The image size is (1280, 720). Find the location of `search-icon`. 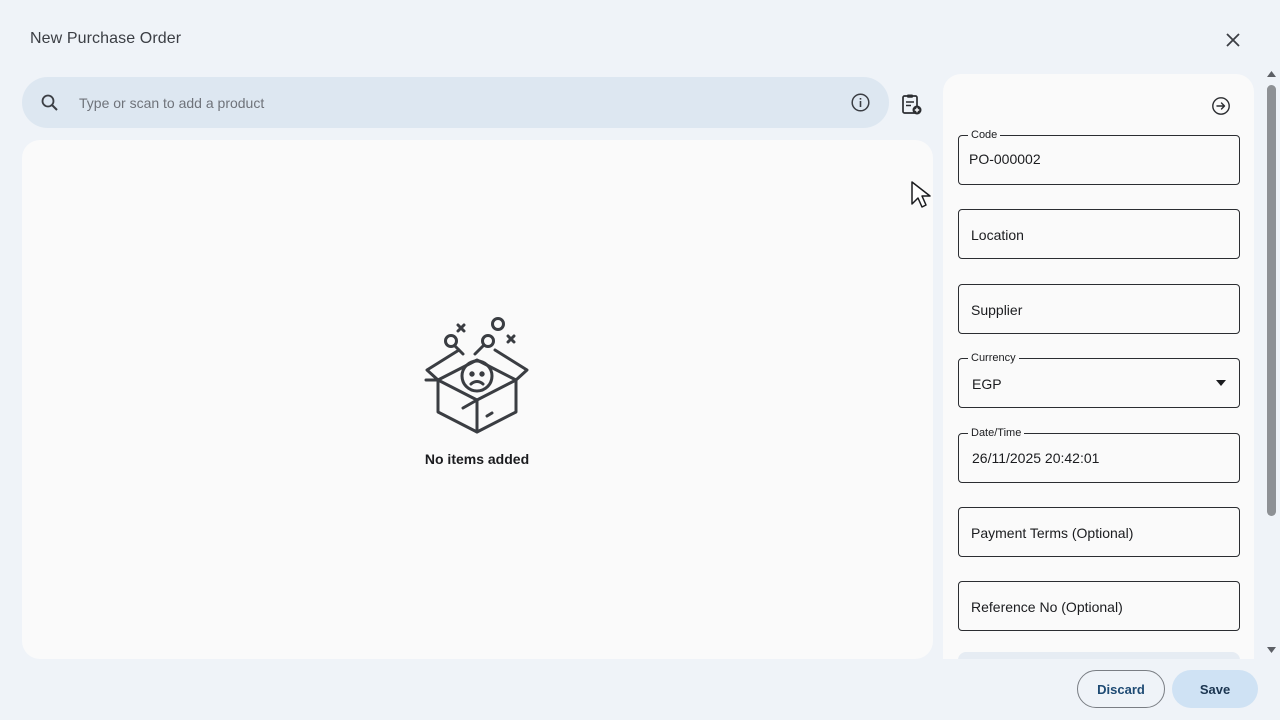

search-icon is located at coordinates (49, 102).